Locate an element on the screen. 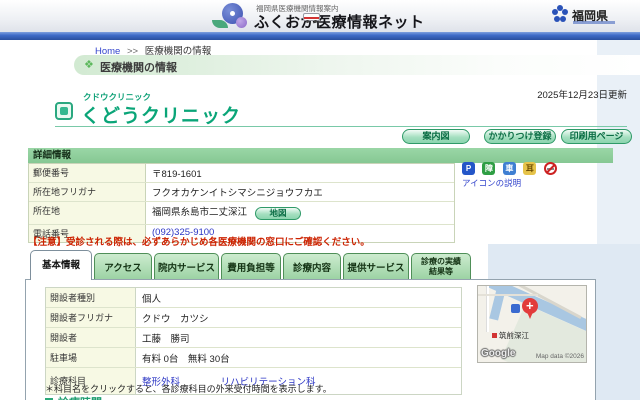 The image size is (640, 400). founder-name-value: 工藤 勝司 is located at coordinates (166, 339).